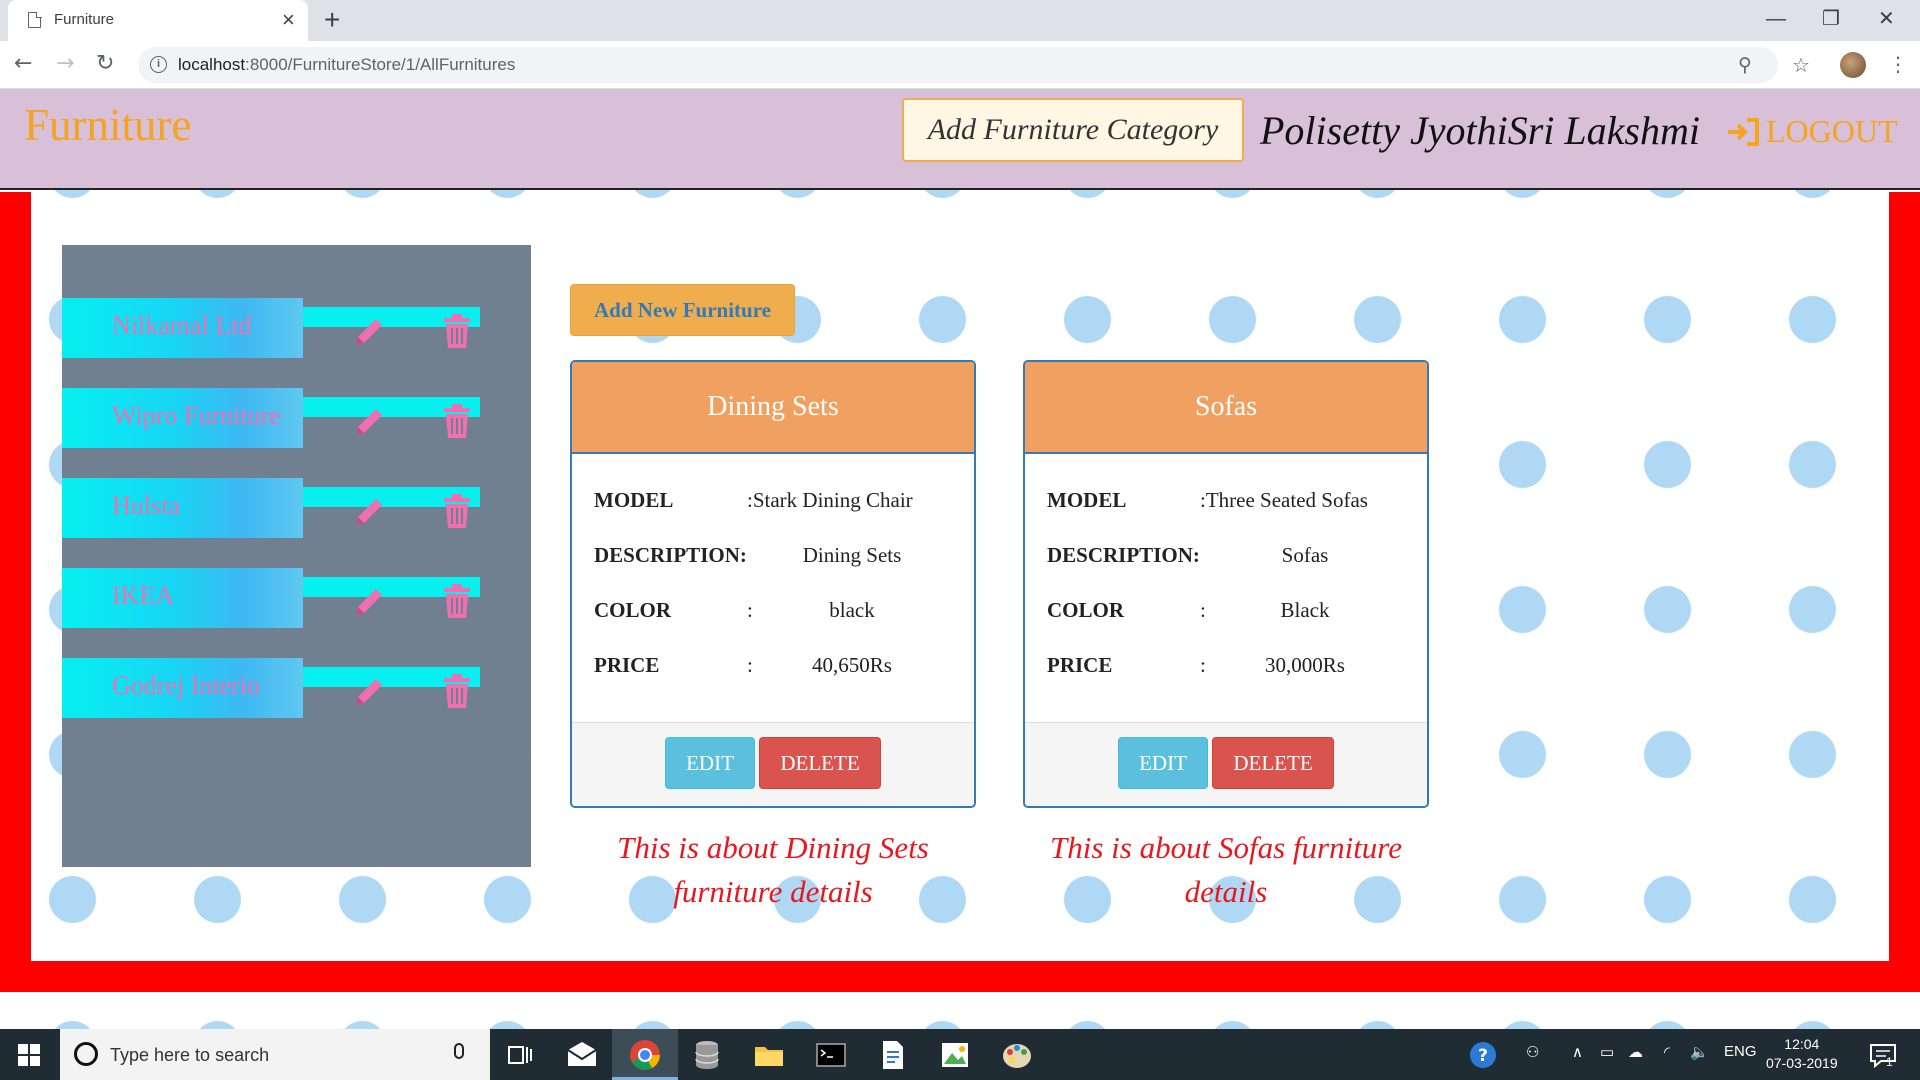 Image resolution: width=1920 pixels, height=1080 pixels. I want to click on profile-avatar, so click(1853, 65).